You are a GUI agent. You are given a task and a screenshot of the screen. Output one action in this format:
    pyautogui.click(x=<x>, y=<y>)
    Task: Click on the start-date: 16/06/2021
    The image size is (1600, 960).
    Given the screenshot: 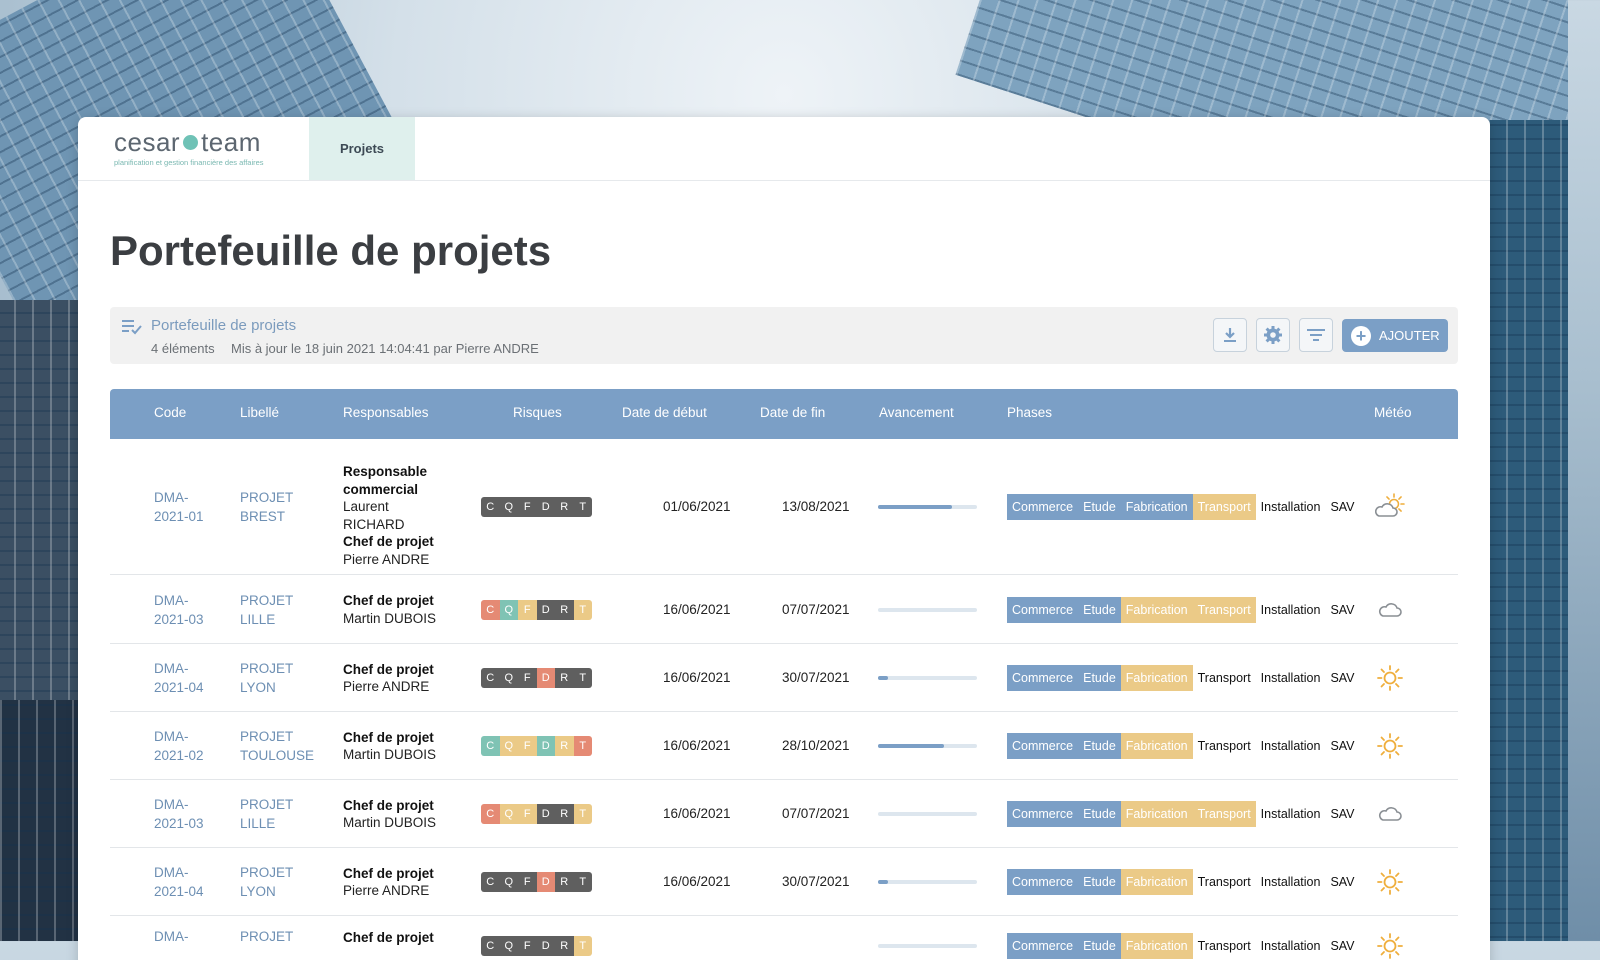 What is the action you would take?
    pyautogui.click(x=697, y=745)
    